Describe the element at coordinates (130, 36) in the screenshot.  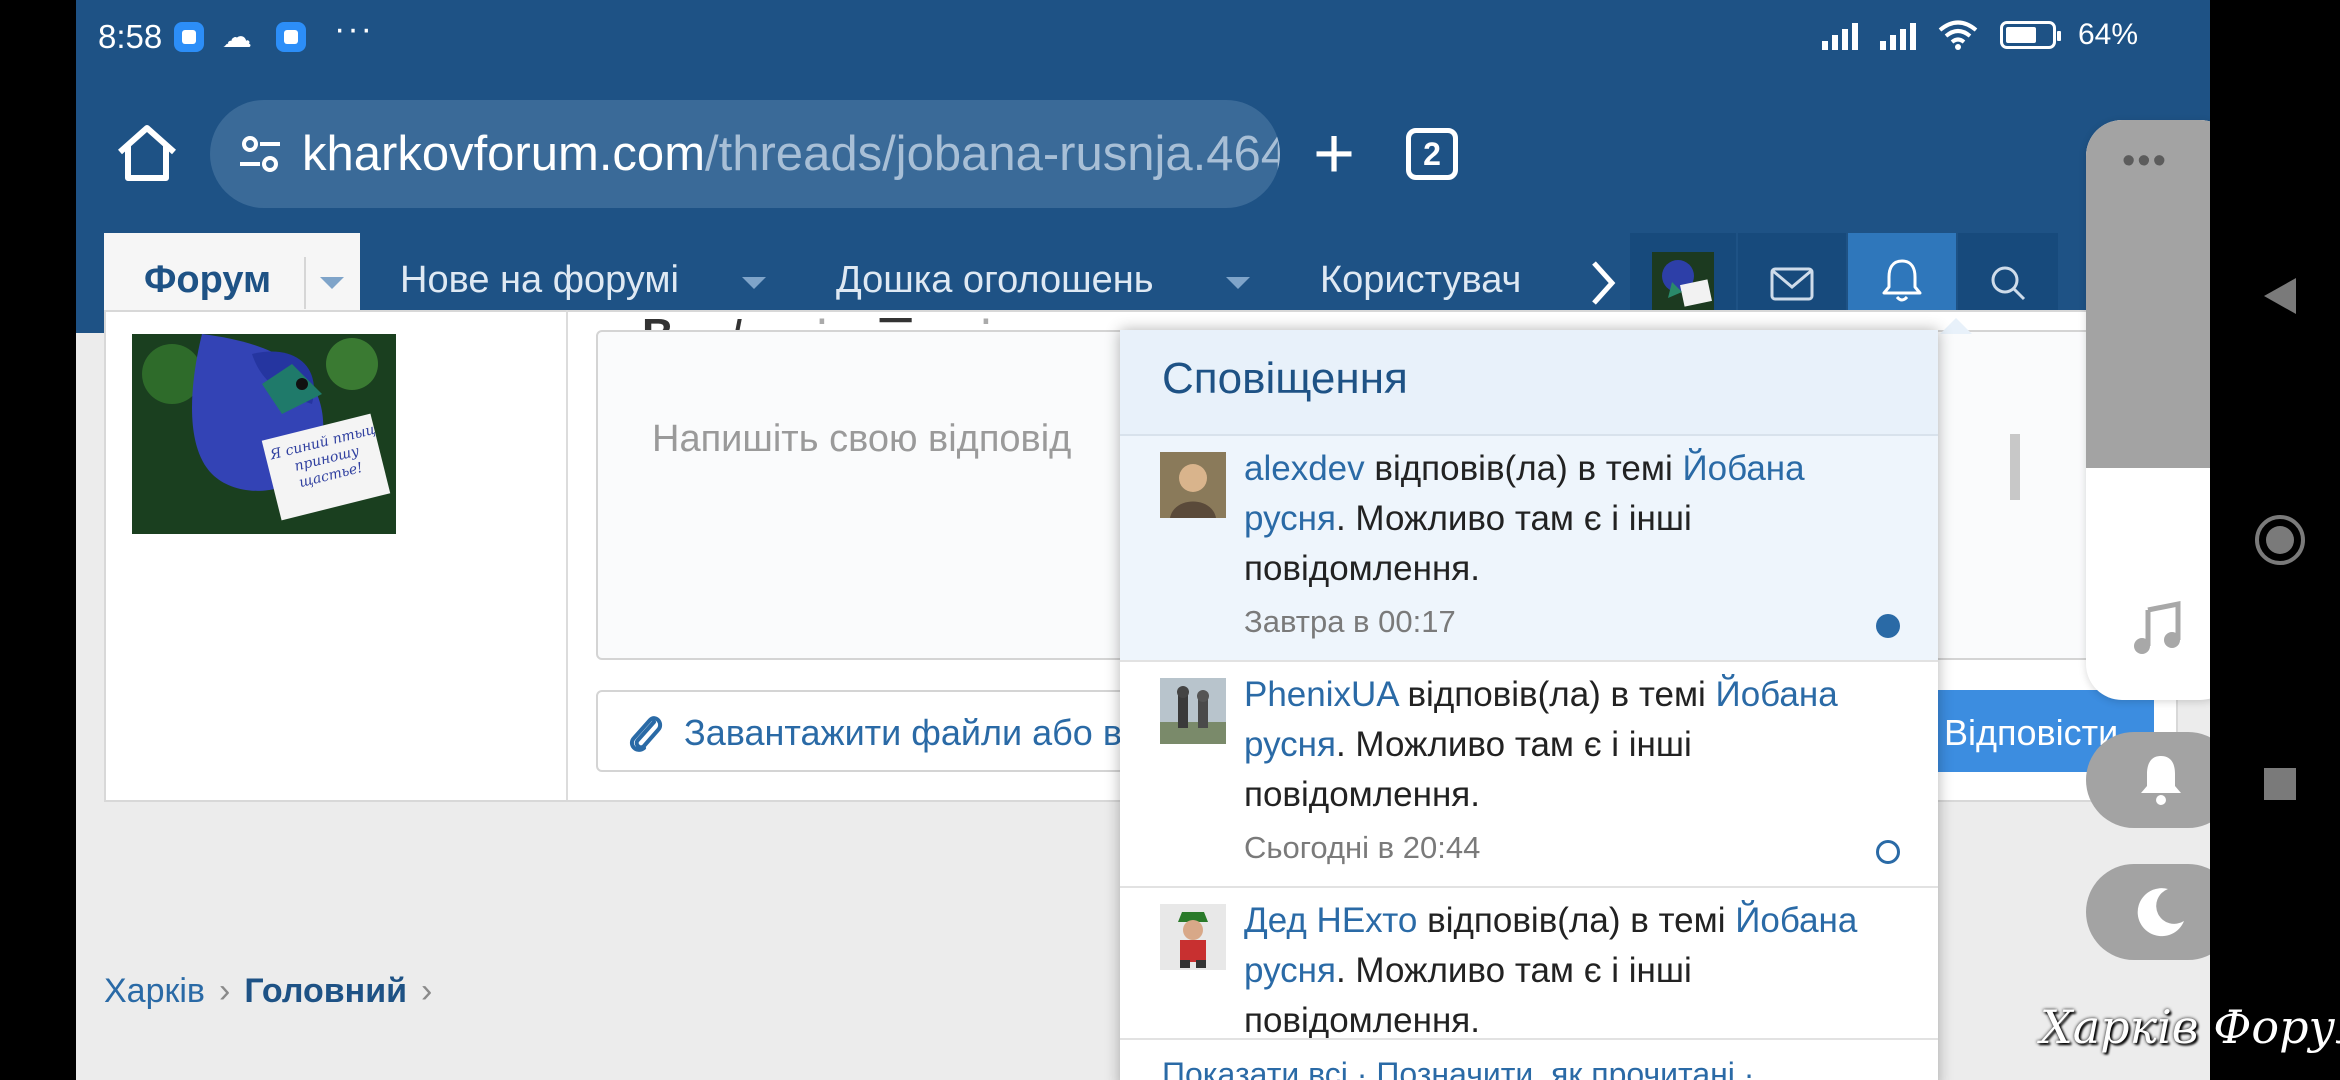
I see `status-time: 8:58` at that location.